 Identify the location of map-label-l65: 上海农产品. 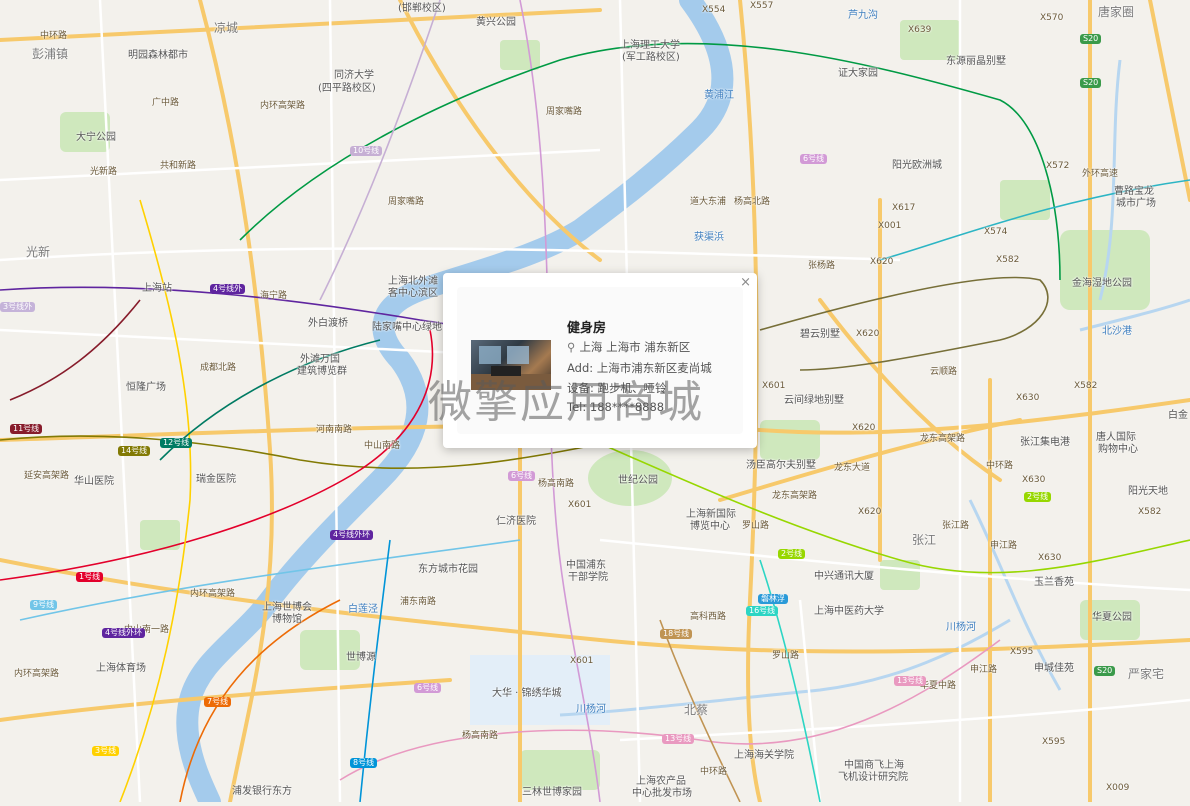
(661, 782).